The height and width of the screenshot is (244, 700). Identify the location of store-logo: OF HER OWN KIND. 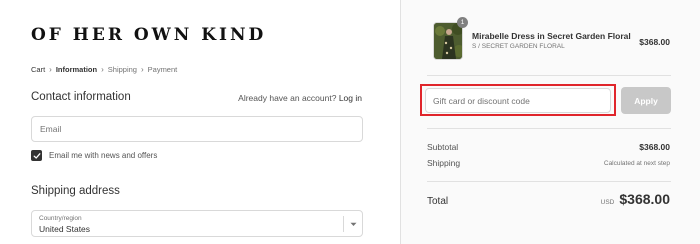
(148, 35).